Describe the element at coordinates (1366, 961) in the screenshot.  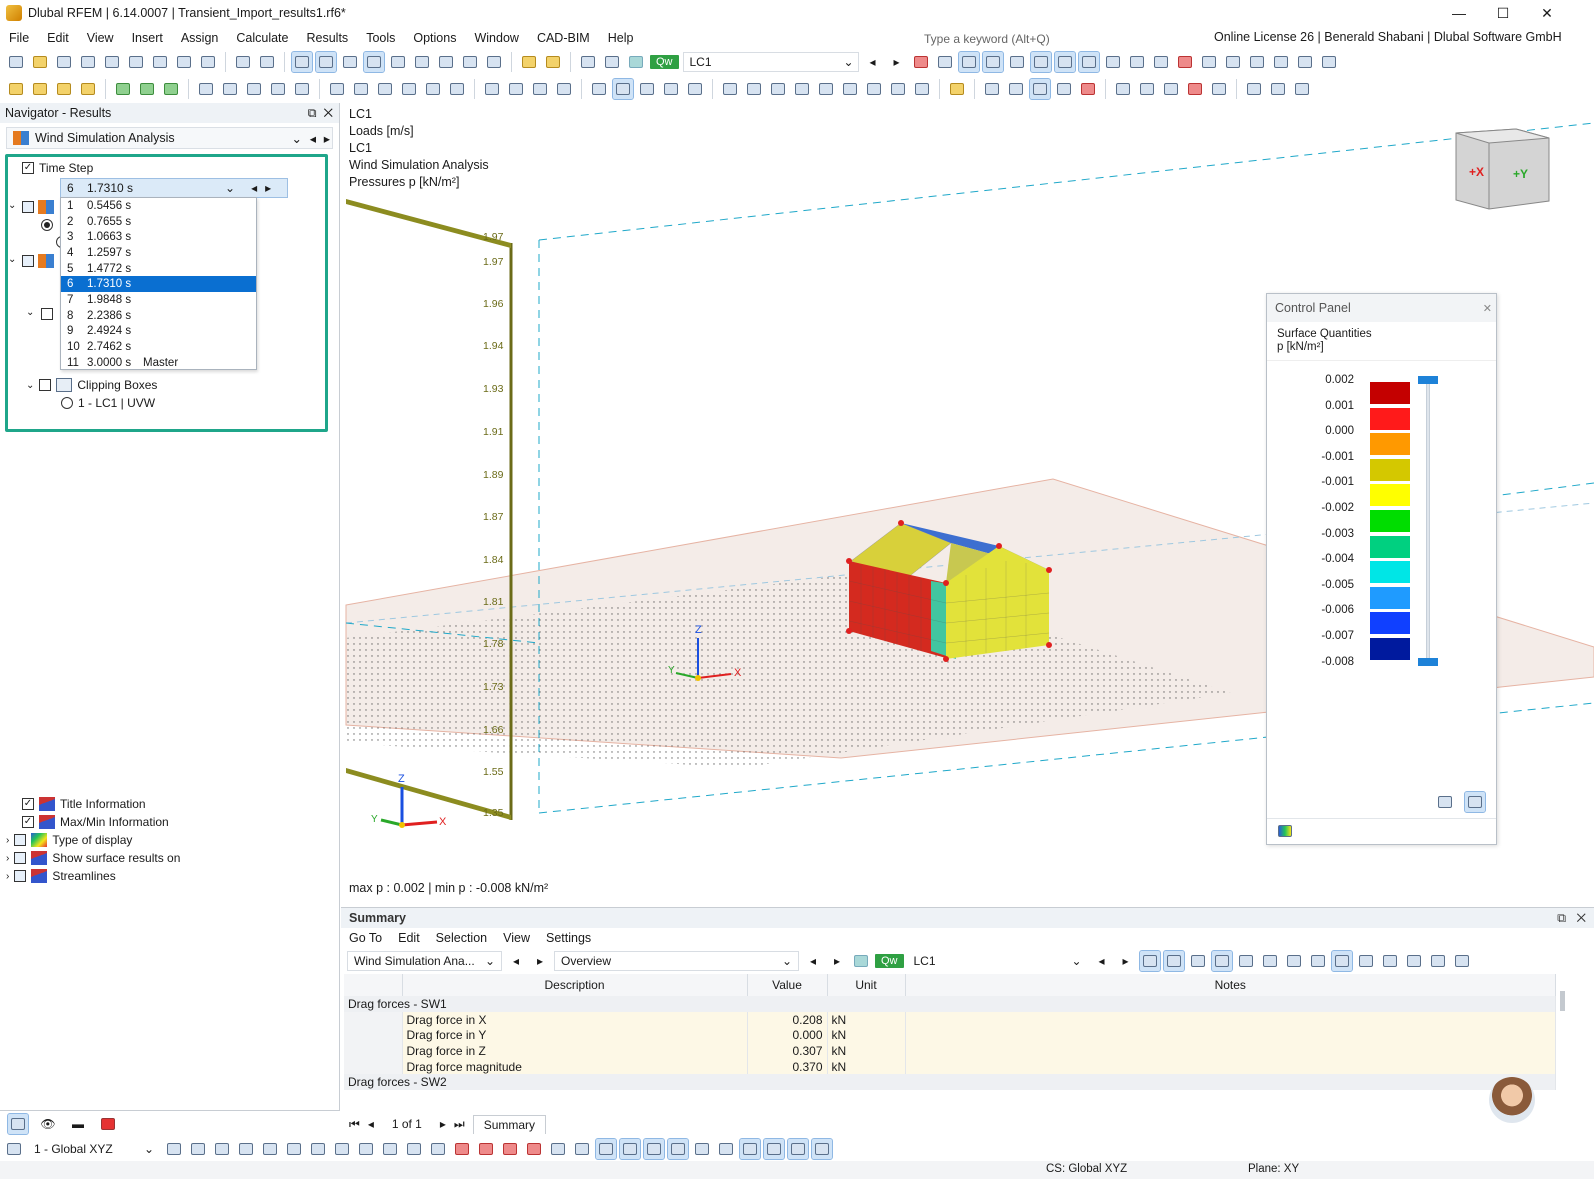
I see `grid-icon` at that location.